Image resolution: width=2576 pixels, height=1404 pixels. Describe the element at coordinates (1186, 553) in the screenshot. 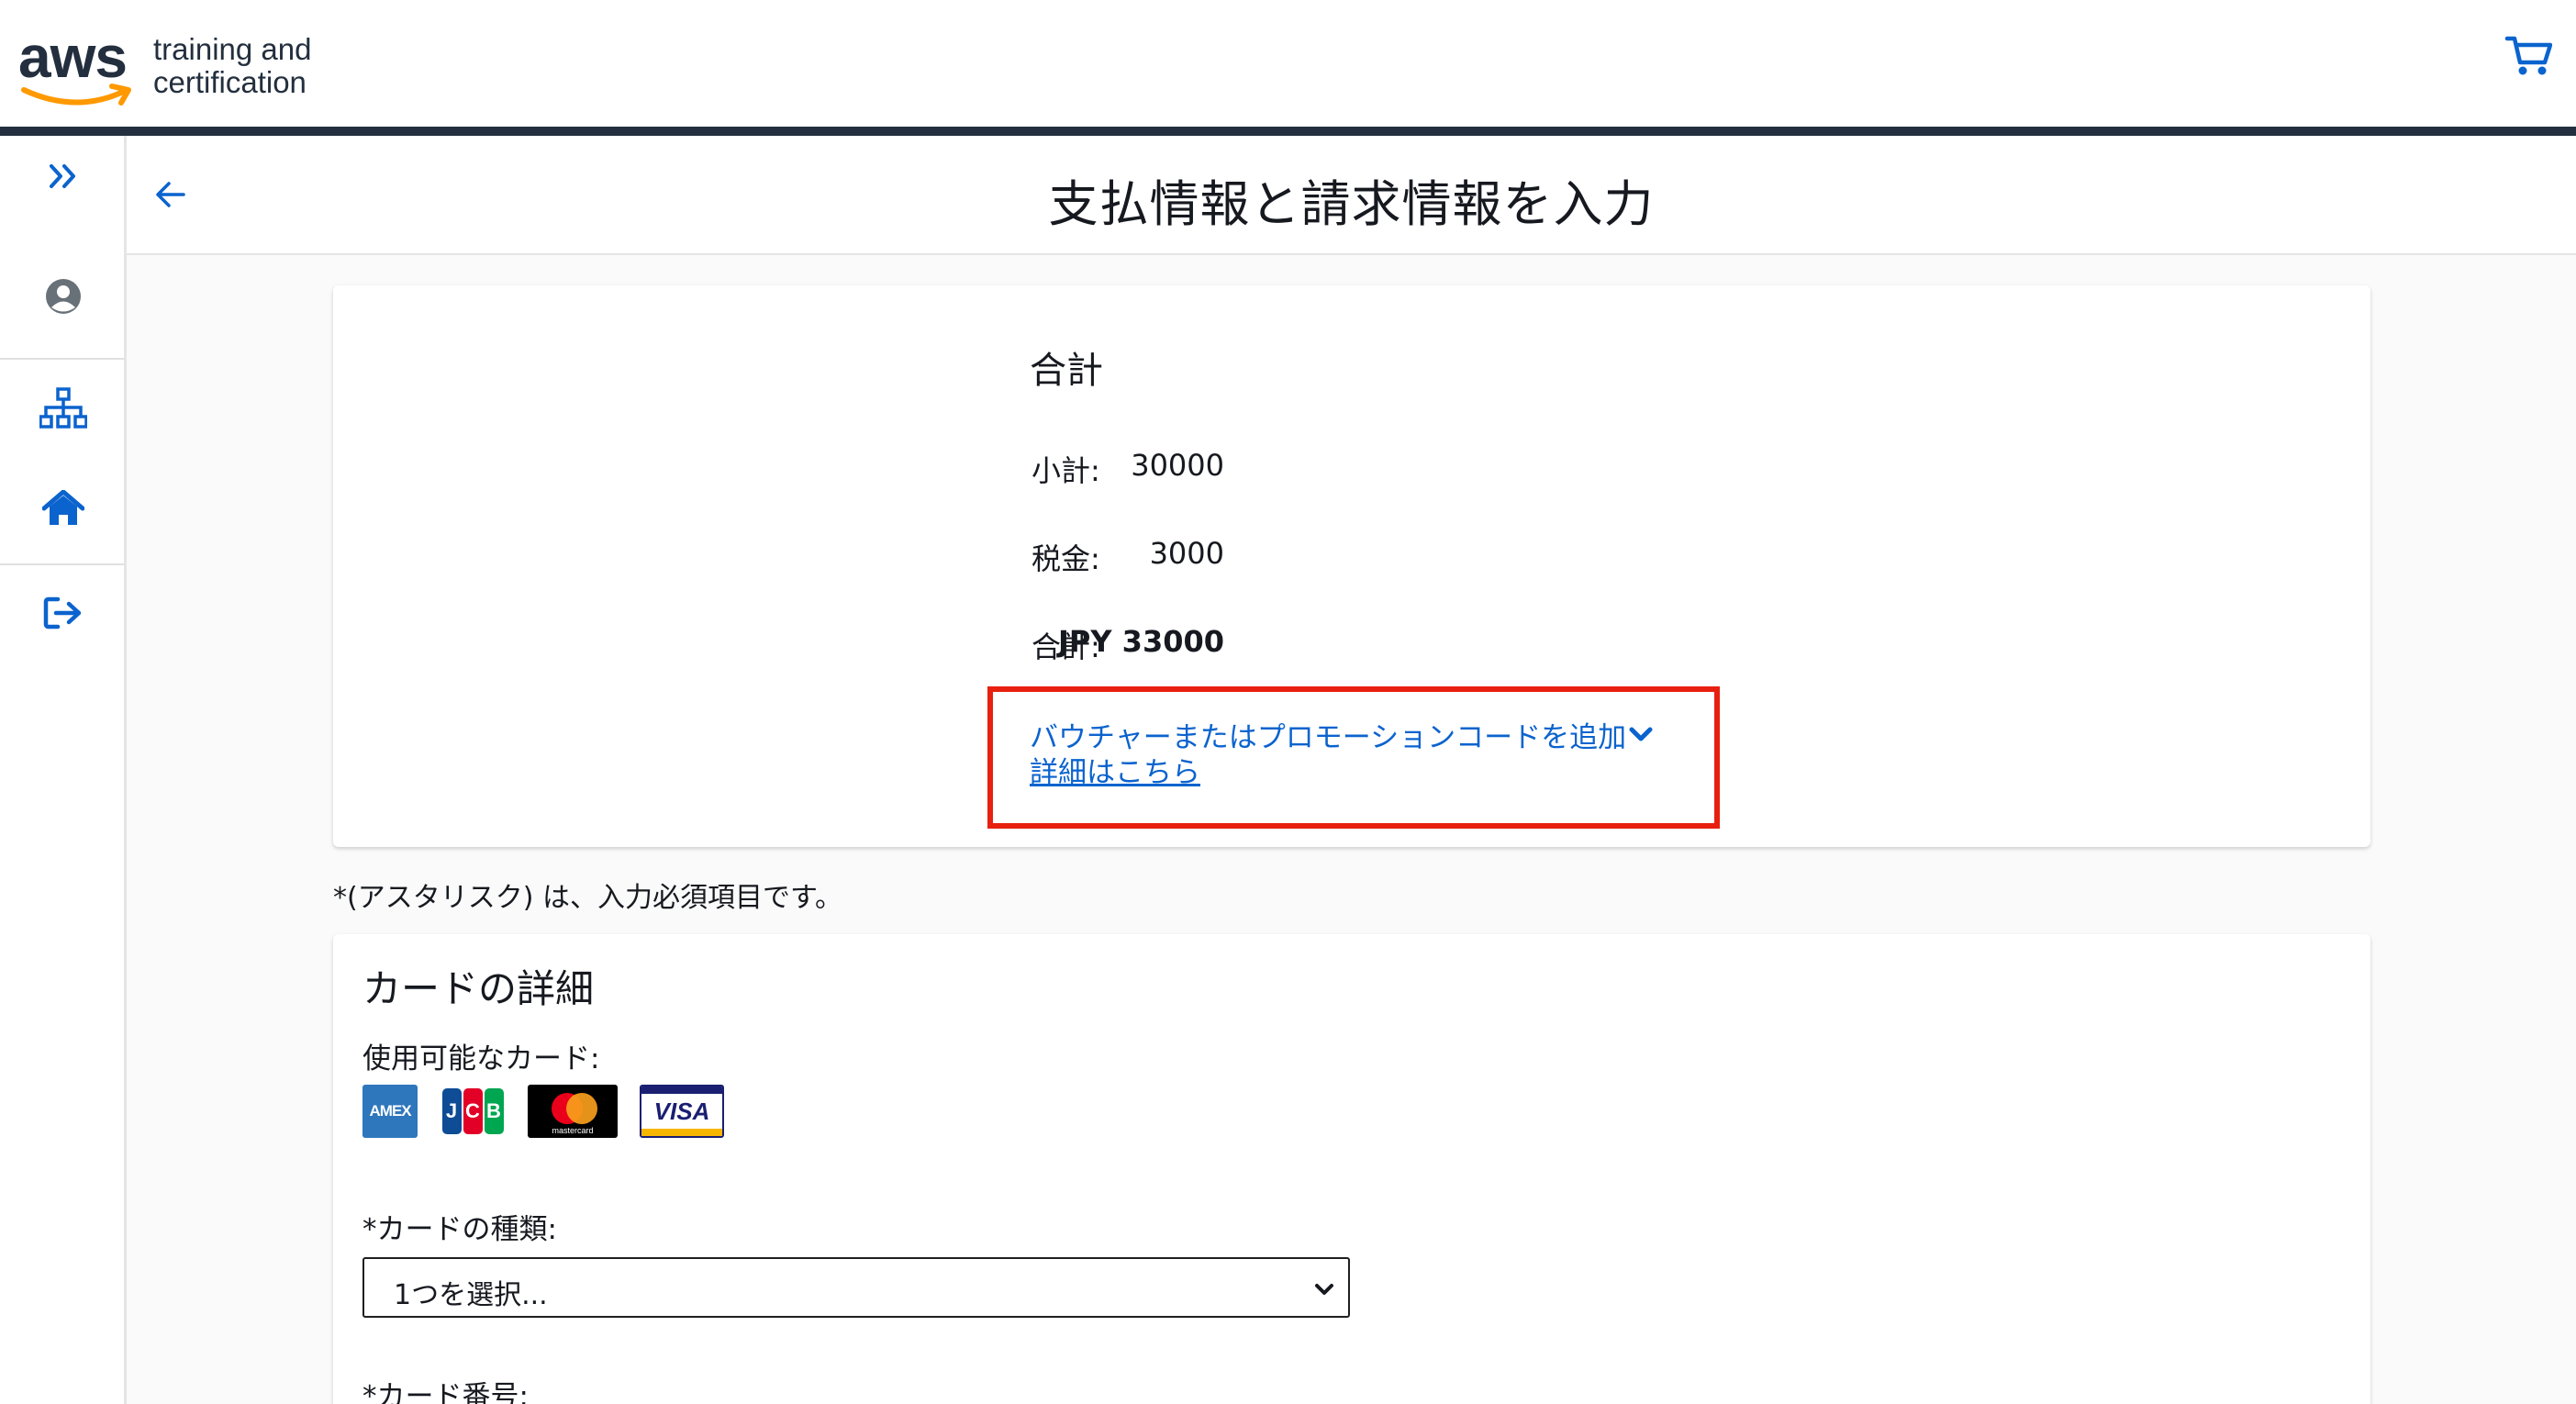

I see `tax-value: 3000` at that location.